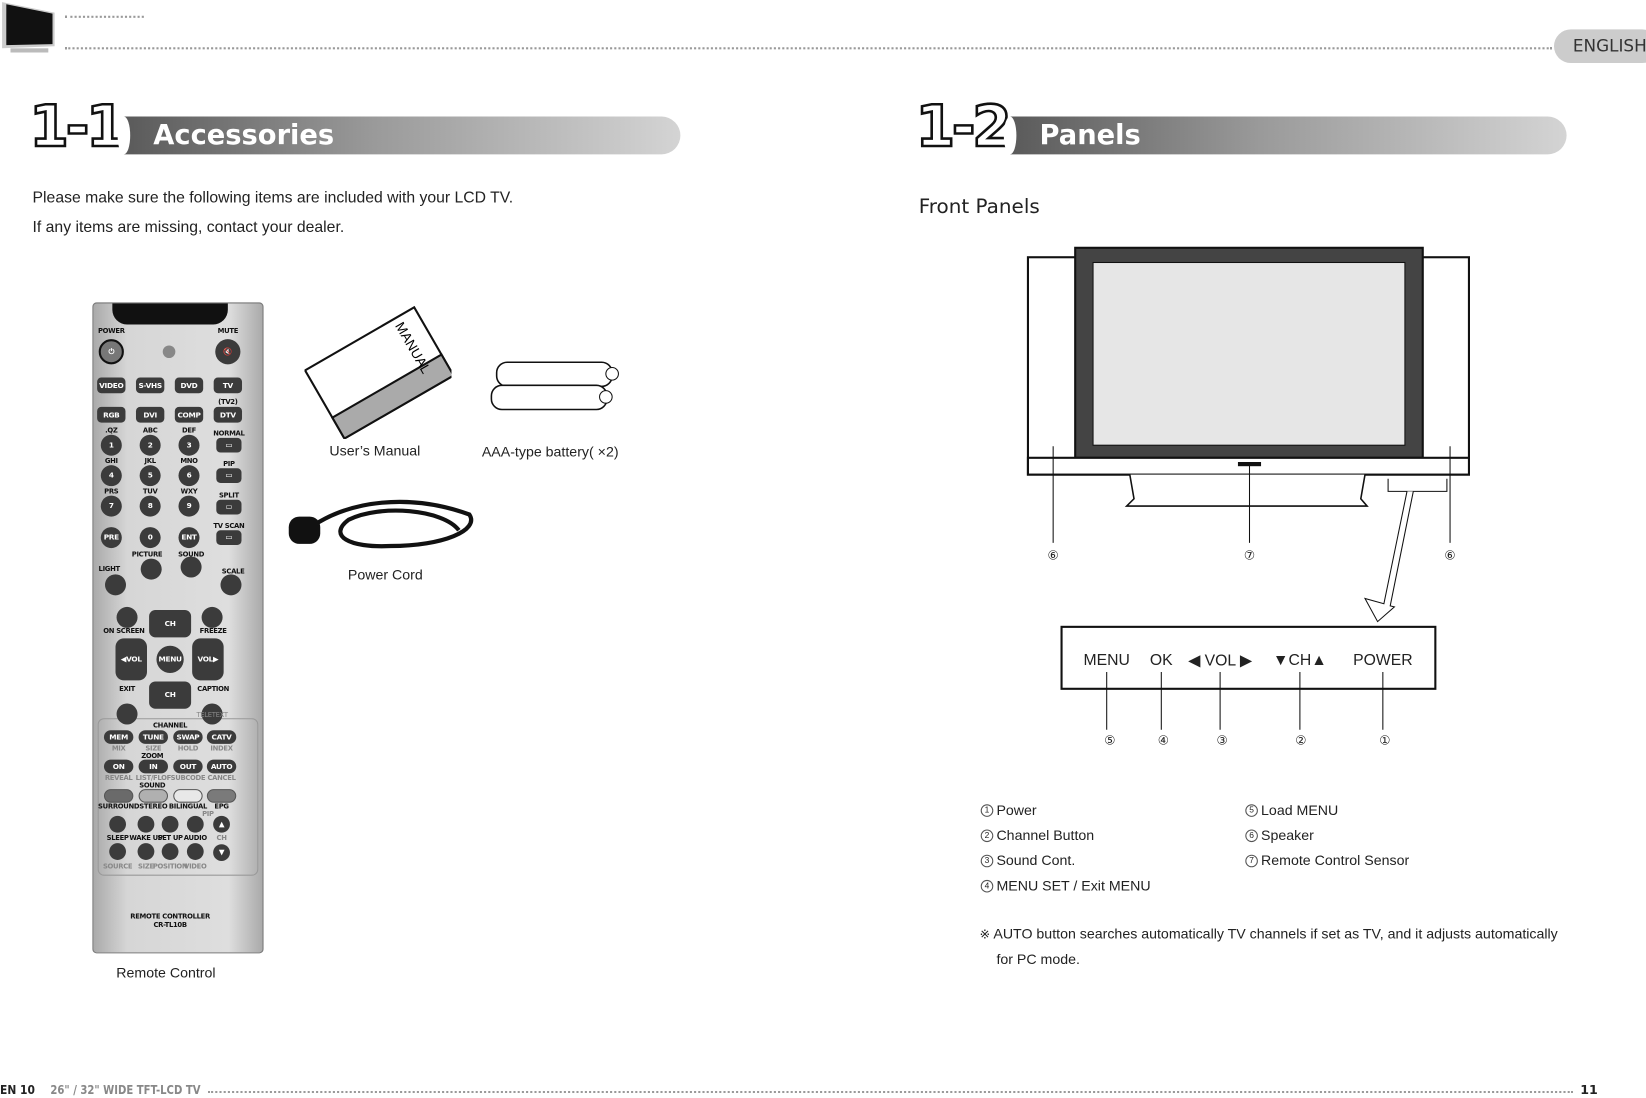 The width and height of the screenshot is (1646, 1098). I want to click on legend-number: 6, so click(1251, 835).